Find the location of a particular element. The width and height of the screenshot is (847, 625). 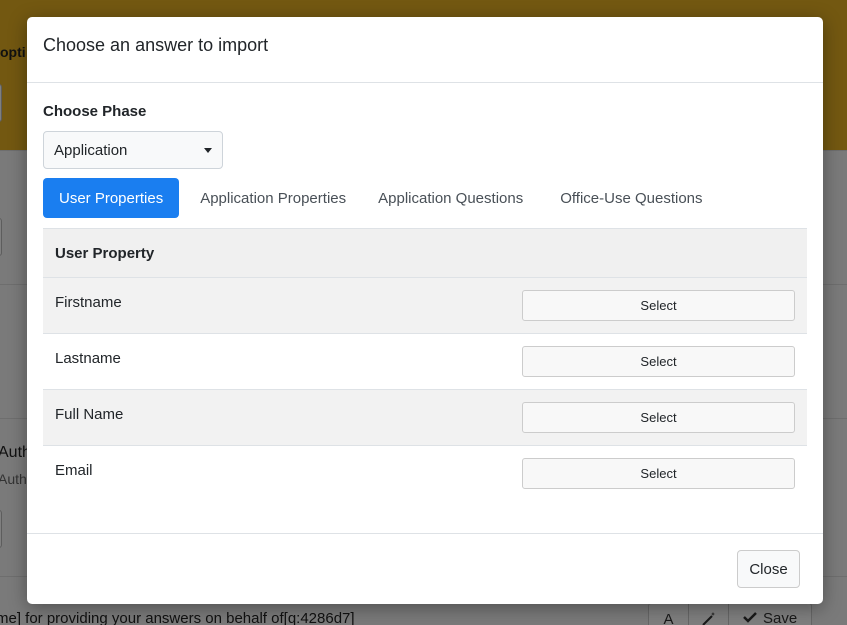

table-row: Email Select is located at coordinates (425, 474).